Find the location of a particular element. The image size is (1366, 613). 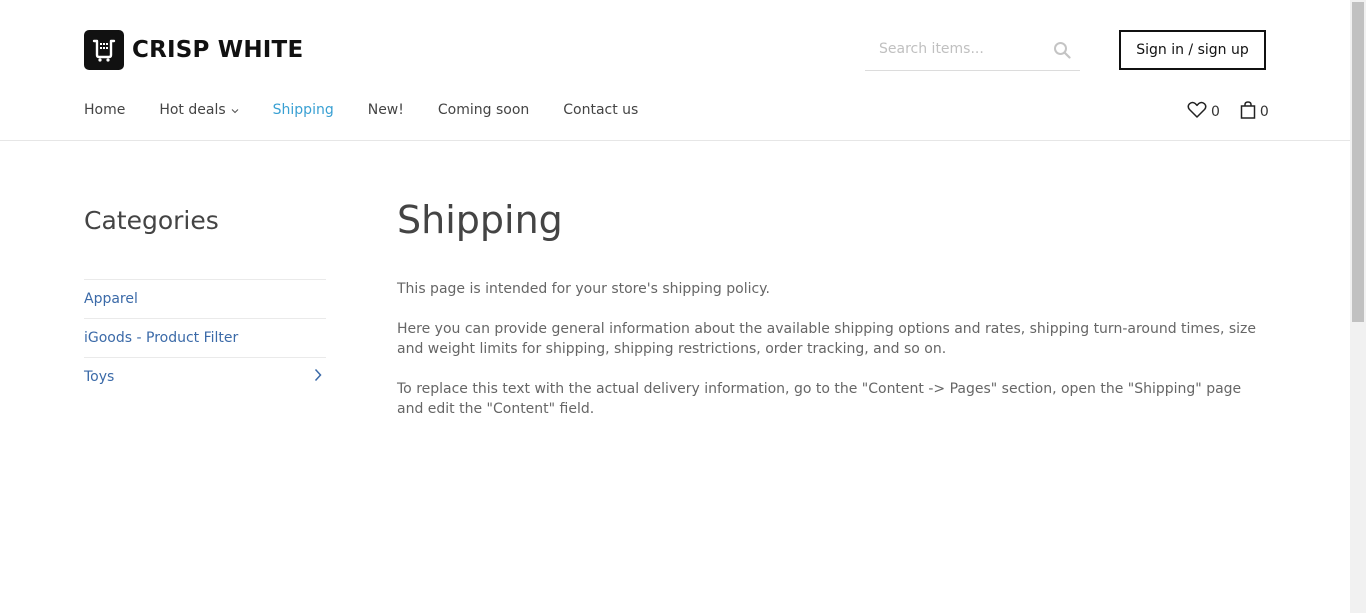

chevron-right-icon is located at coordinates (318, 377).